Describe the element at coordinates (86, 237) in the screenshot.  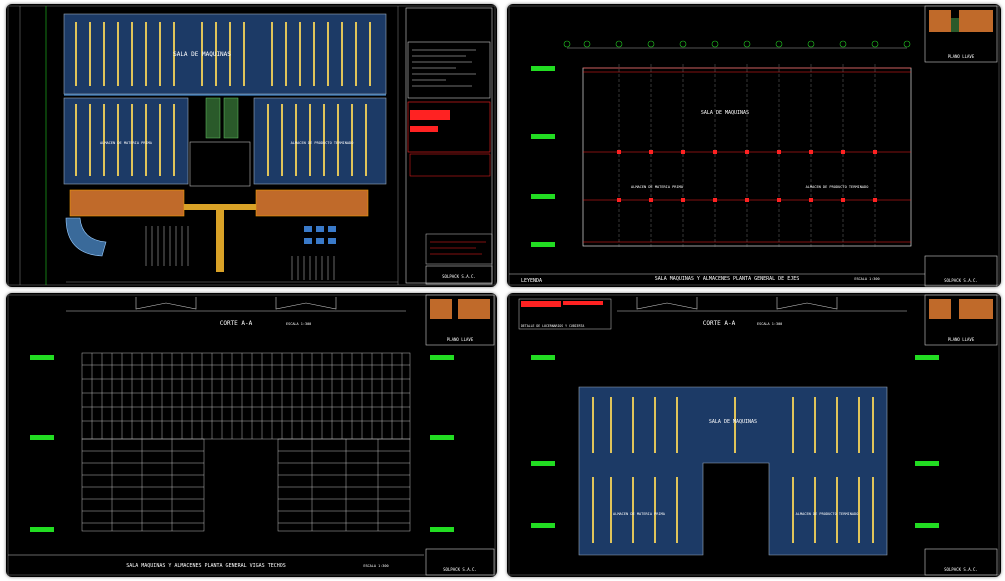
I see `entrance-canopy` at that location.